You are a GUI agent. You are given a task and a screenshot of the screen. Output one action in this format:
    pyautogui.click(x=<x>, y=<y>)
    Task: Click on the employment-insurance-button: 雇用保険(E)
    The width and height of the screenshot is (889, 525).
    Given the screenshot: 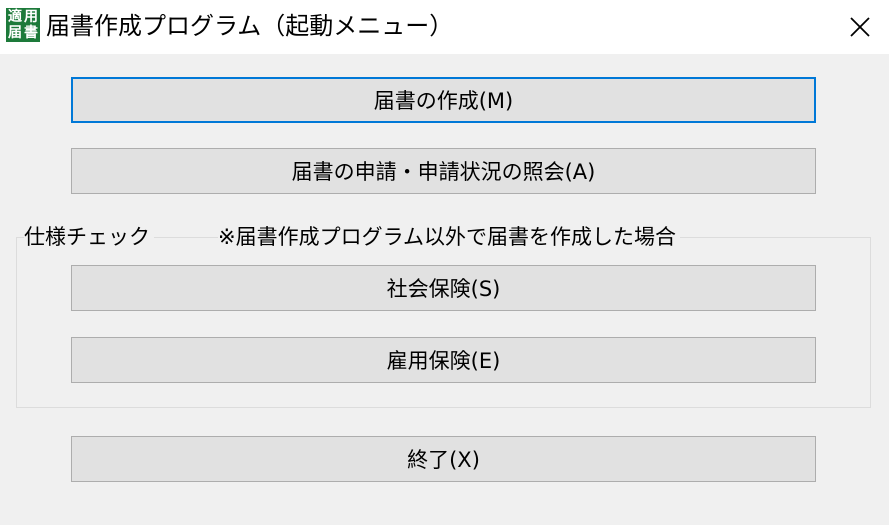 What is the action you would take?
    pyautogui.click(x=443, y=360)
    